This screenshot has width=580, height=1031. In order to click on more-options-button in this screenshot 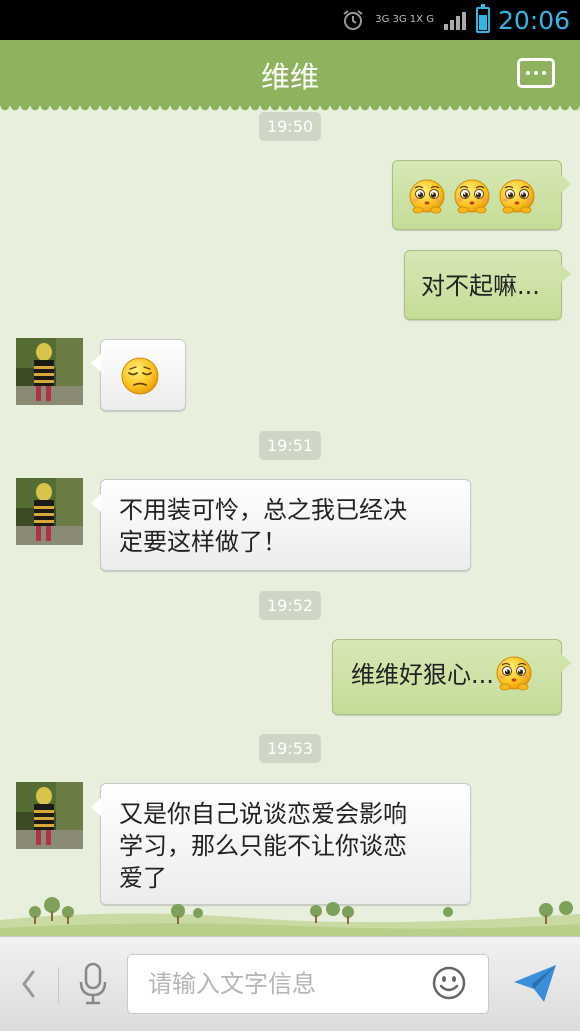, I will do `click(536, 73)`.